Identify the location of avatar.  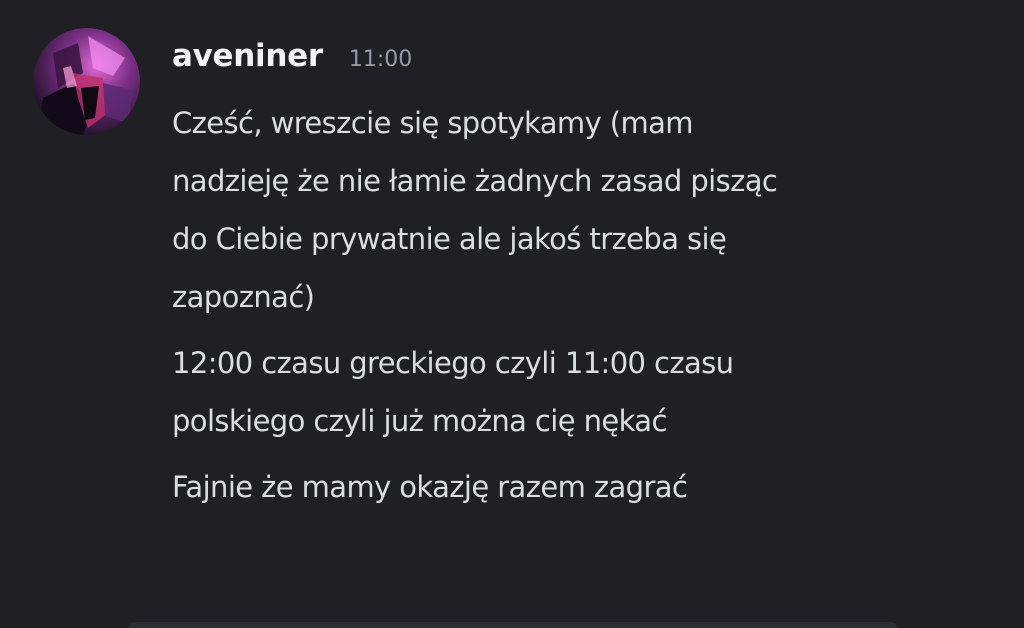
(86, 81).